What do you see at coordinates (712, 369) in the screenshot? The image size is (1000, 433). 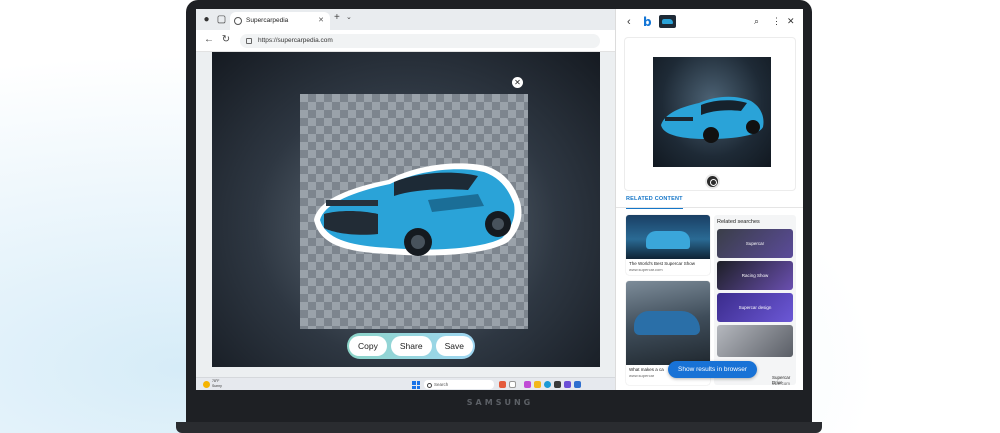 I see `show-results-button: Show results in browser` at bounding box center [712, 369].